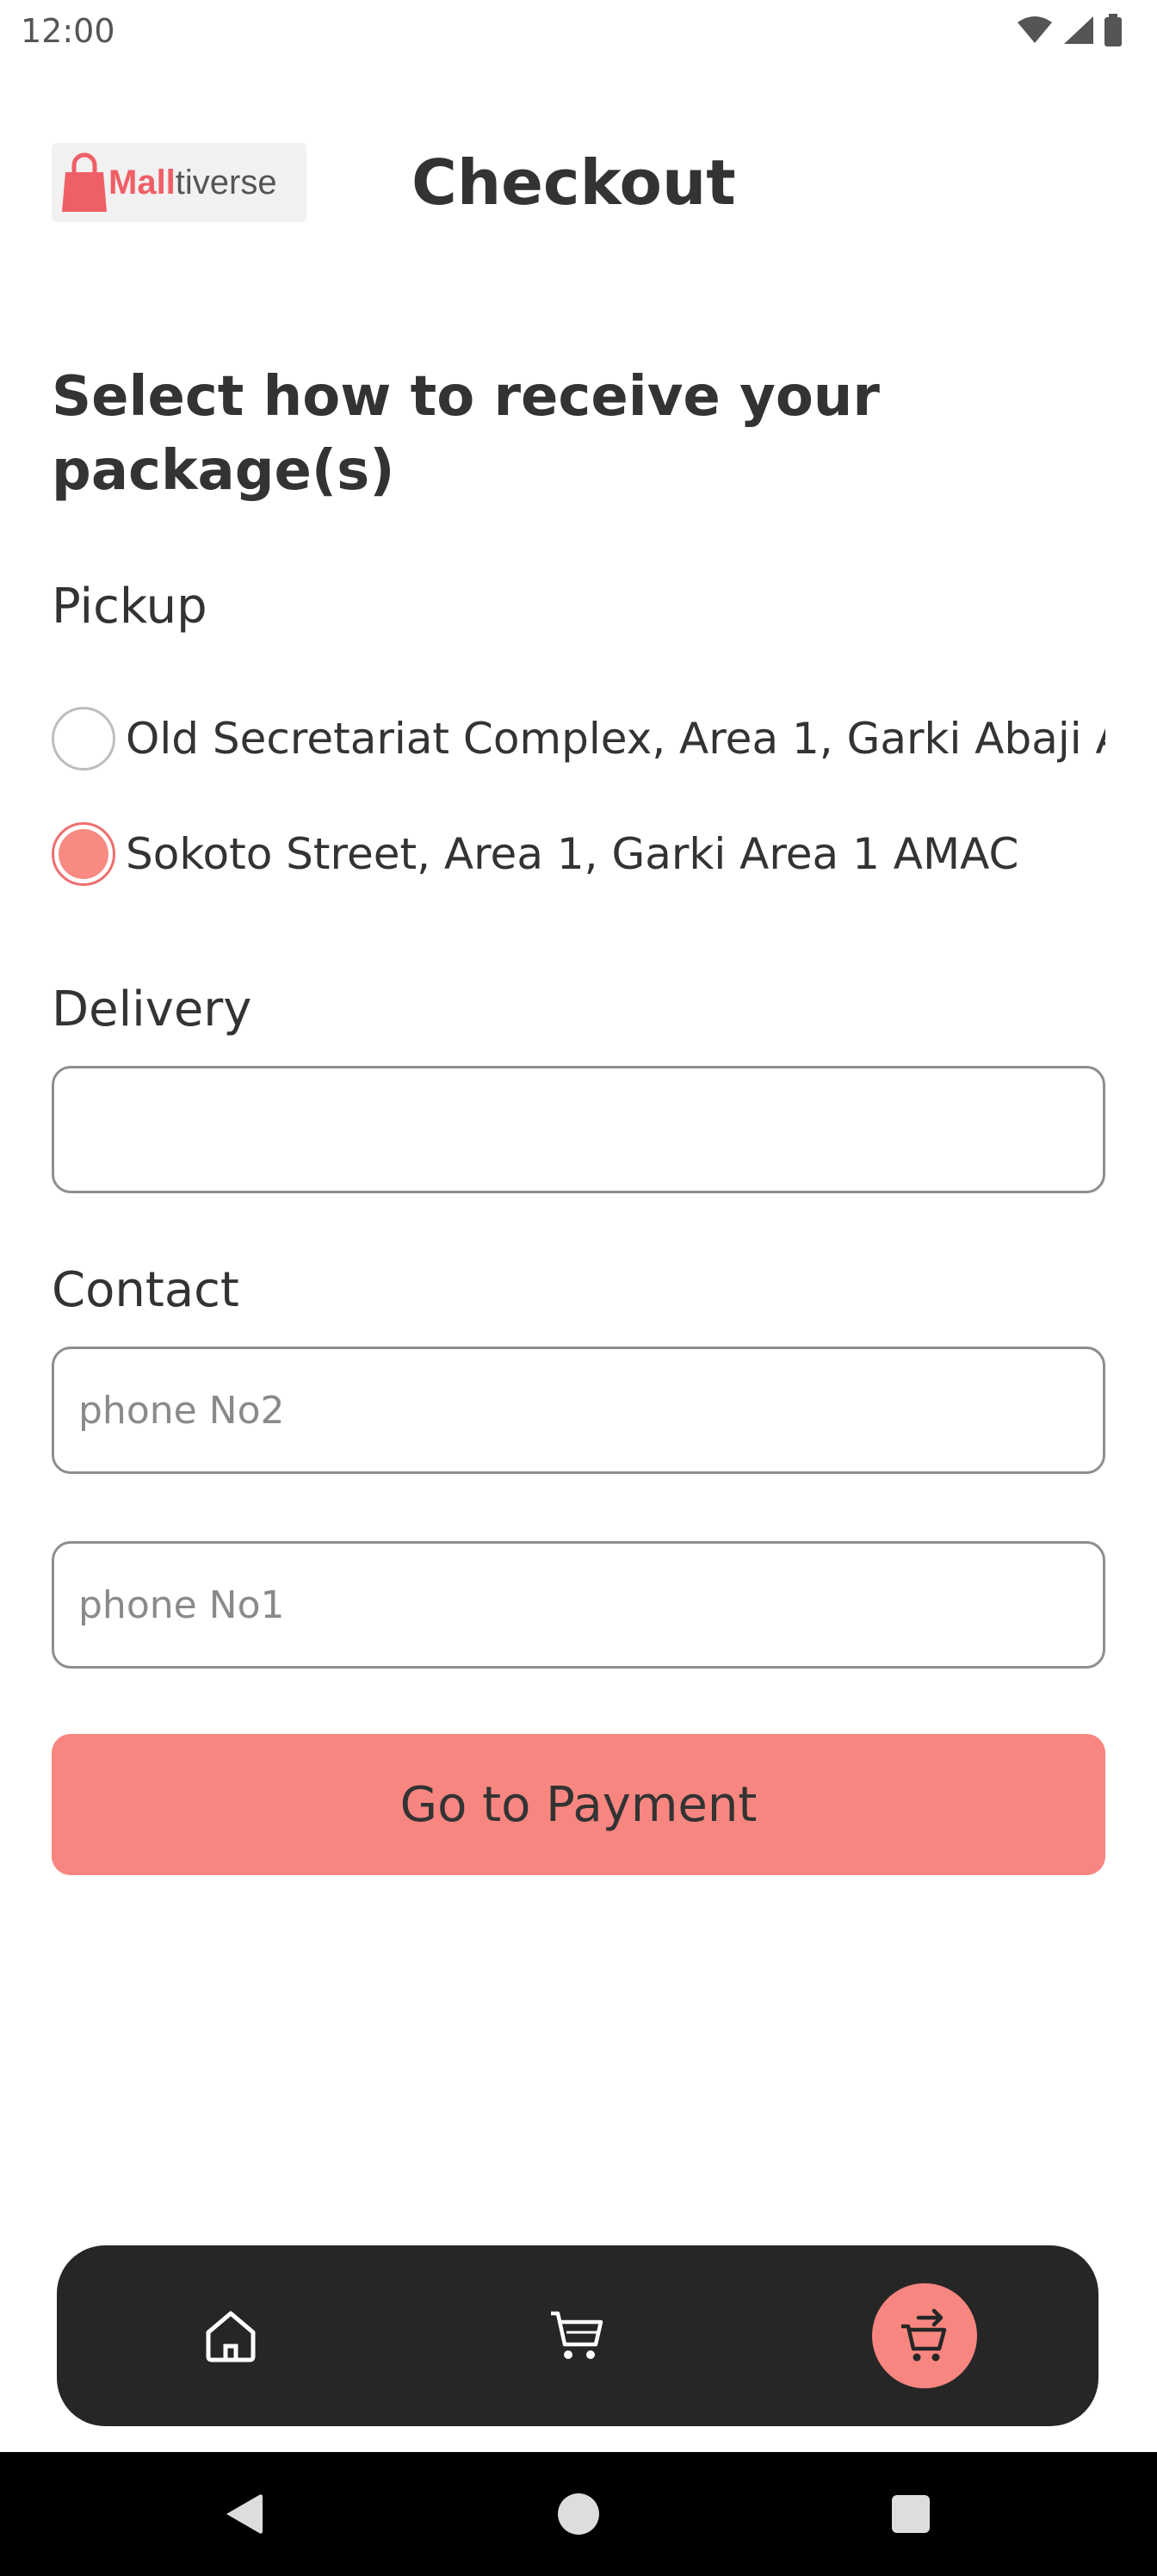 This screenshot has height=2576, width=1157. I want to click on app-logo: Malltiverse, so click(179, 182).